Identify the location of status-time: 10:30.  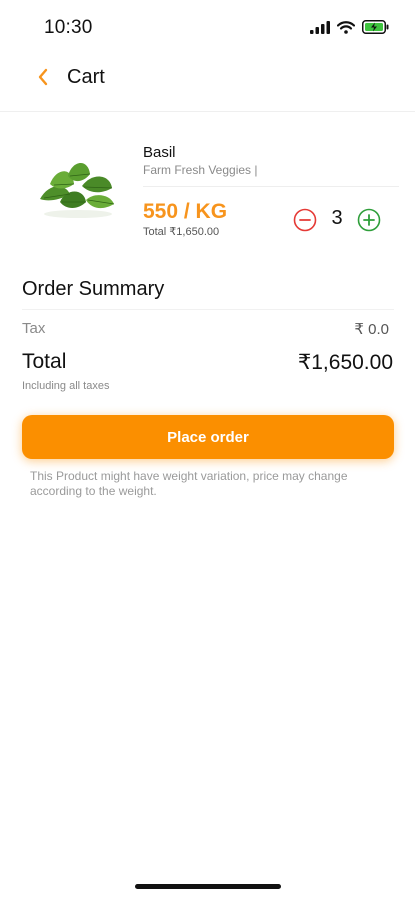
(68, 27).